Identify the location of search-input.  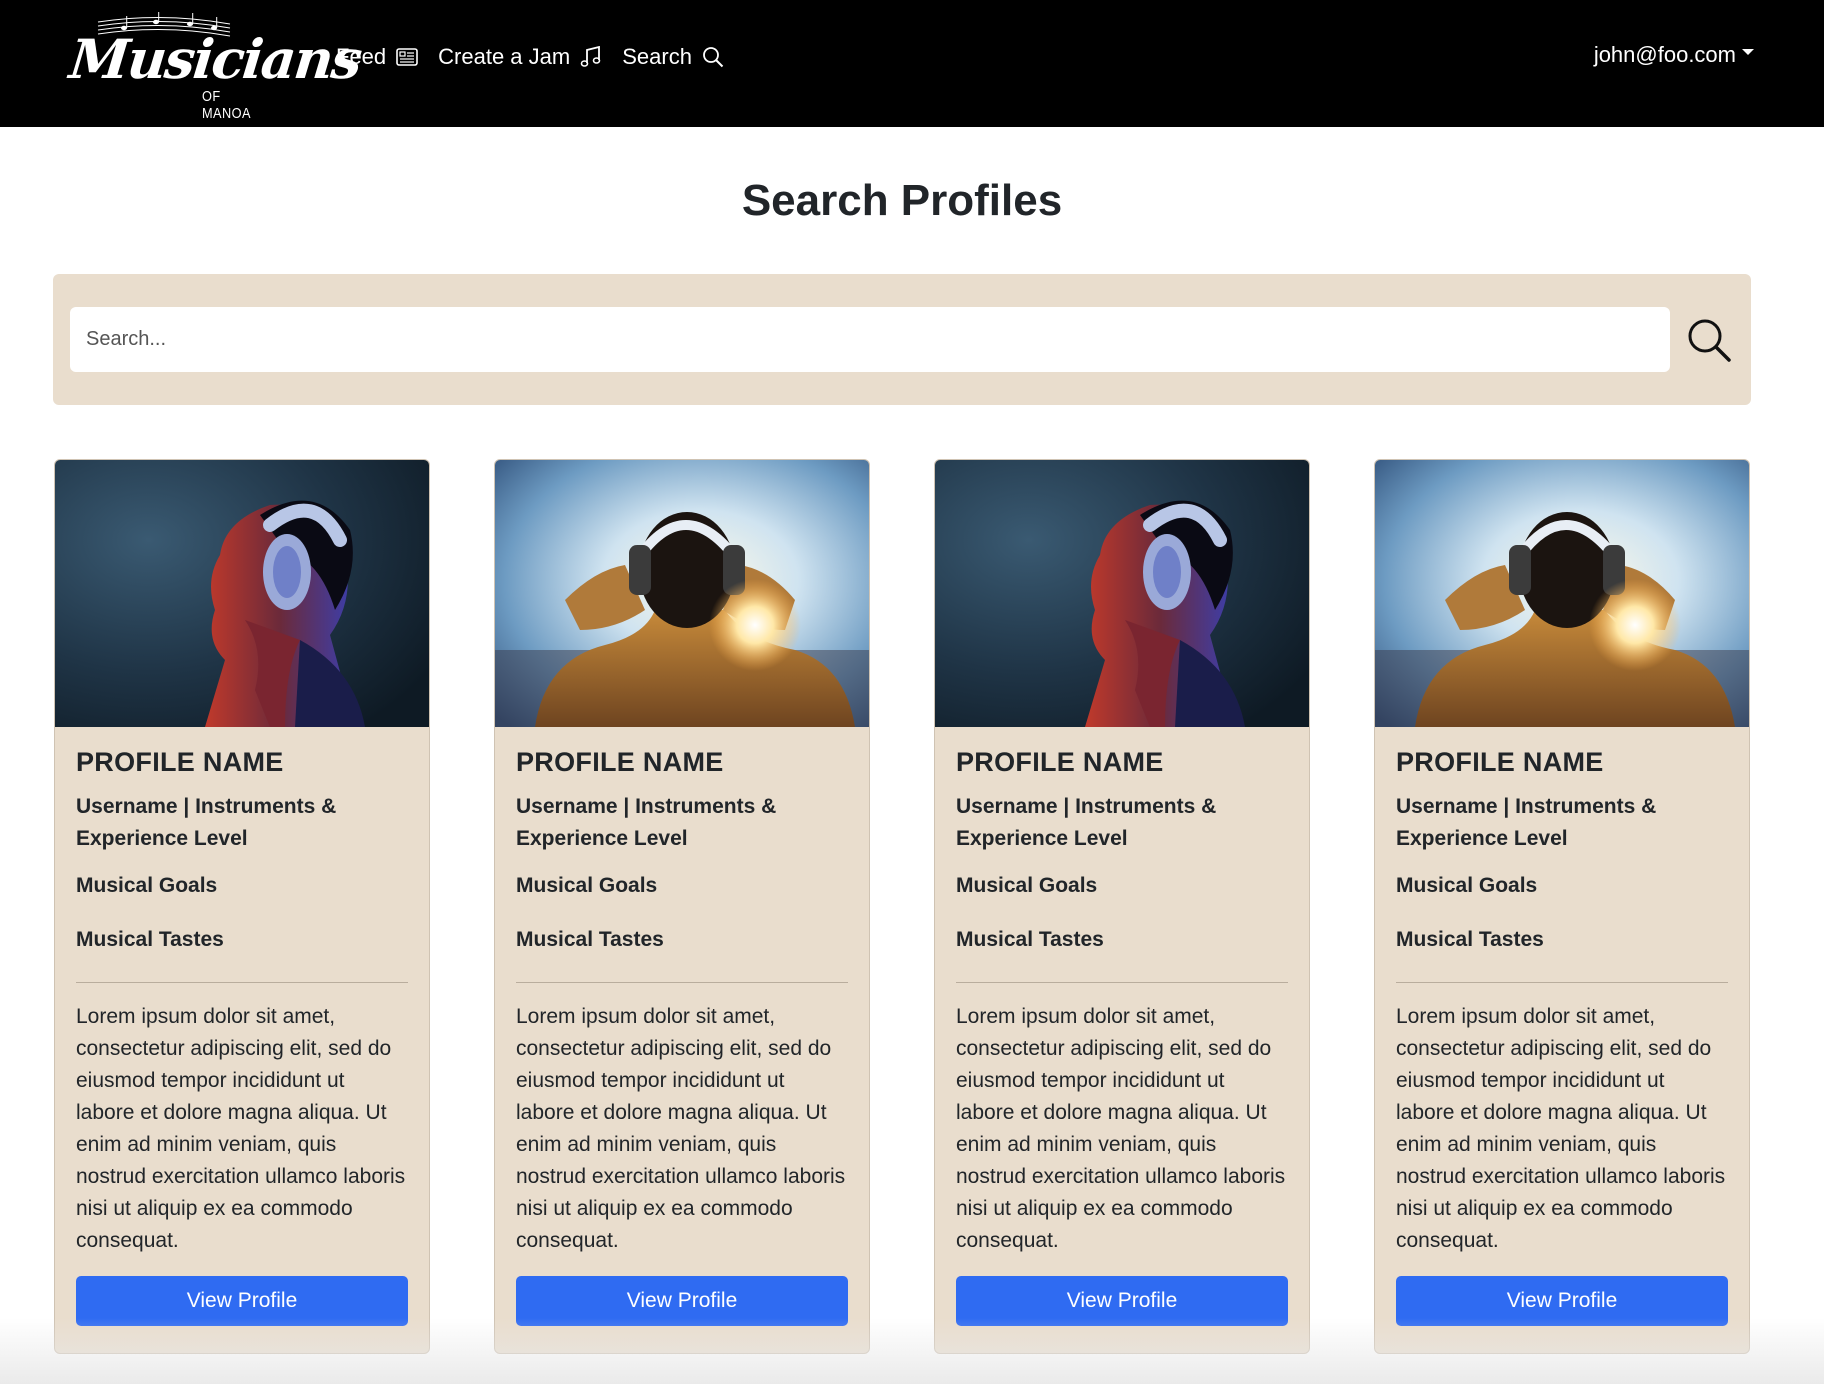
(870, 339).